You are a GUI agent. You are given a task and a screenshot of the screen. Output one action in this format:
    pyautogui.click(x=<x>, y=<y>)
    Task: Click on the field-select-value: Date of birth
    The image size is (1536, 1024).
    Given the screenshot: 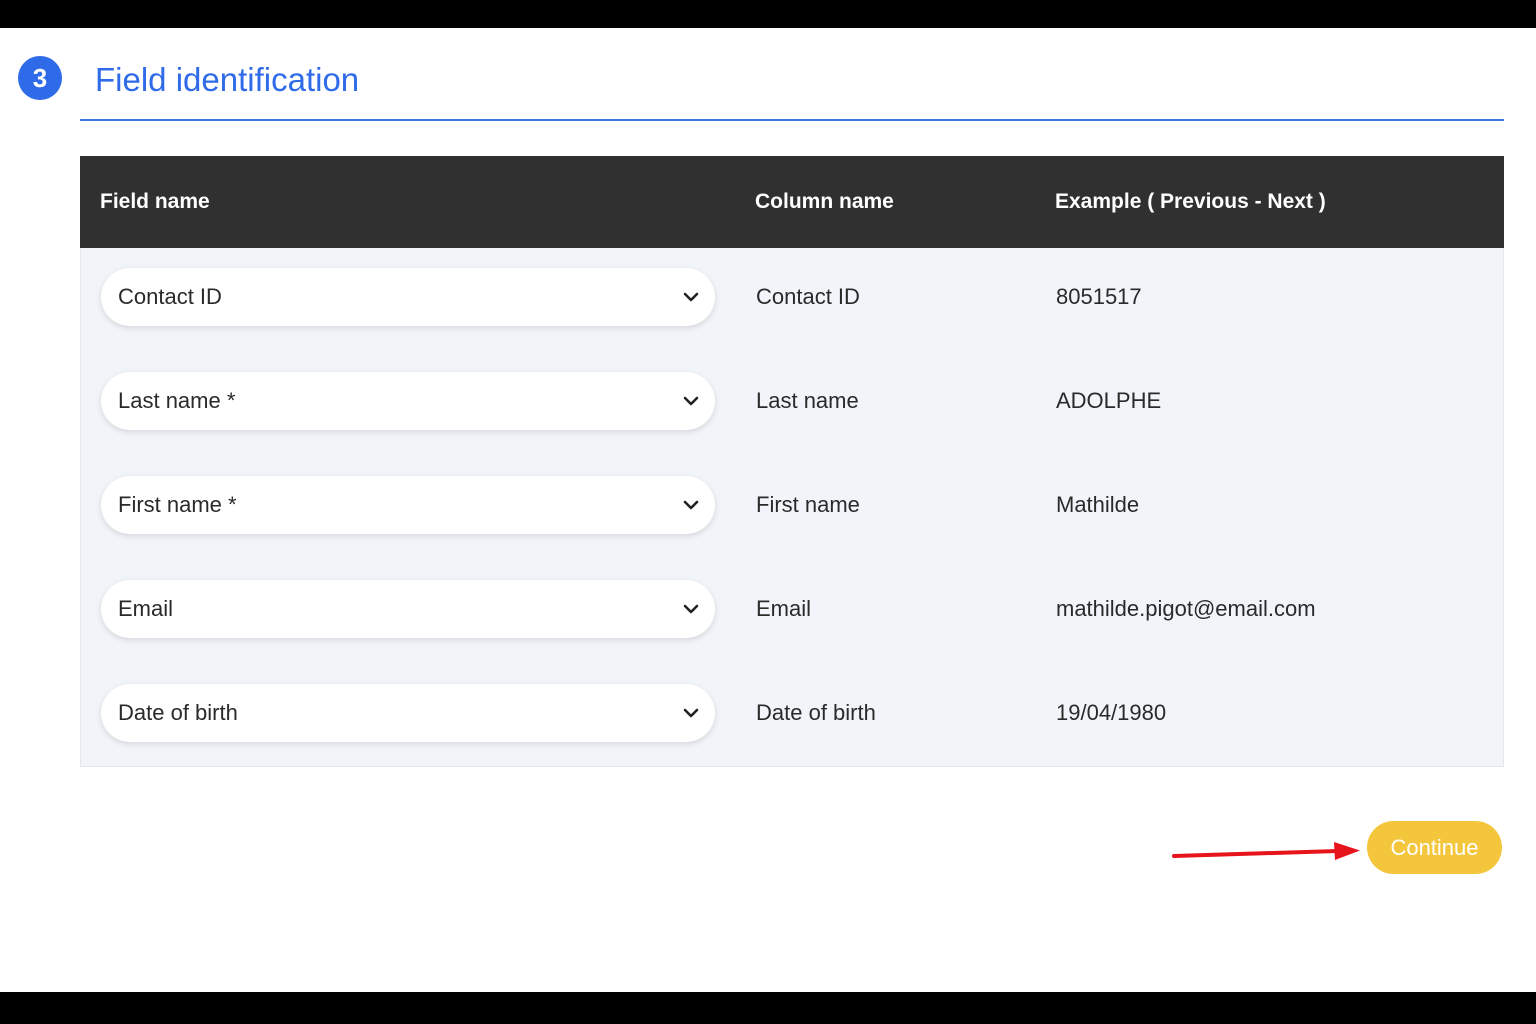 What is the action you would take?
    pyautogui.click(x=178, y=712)
    